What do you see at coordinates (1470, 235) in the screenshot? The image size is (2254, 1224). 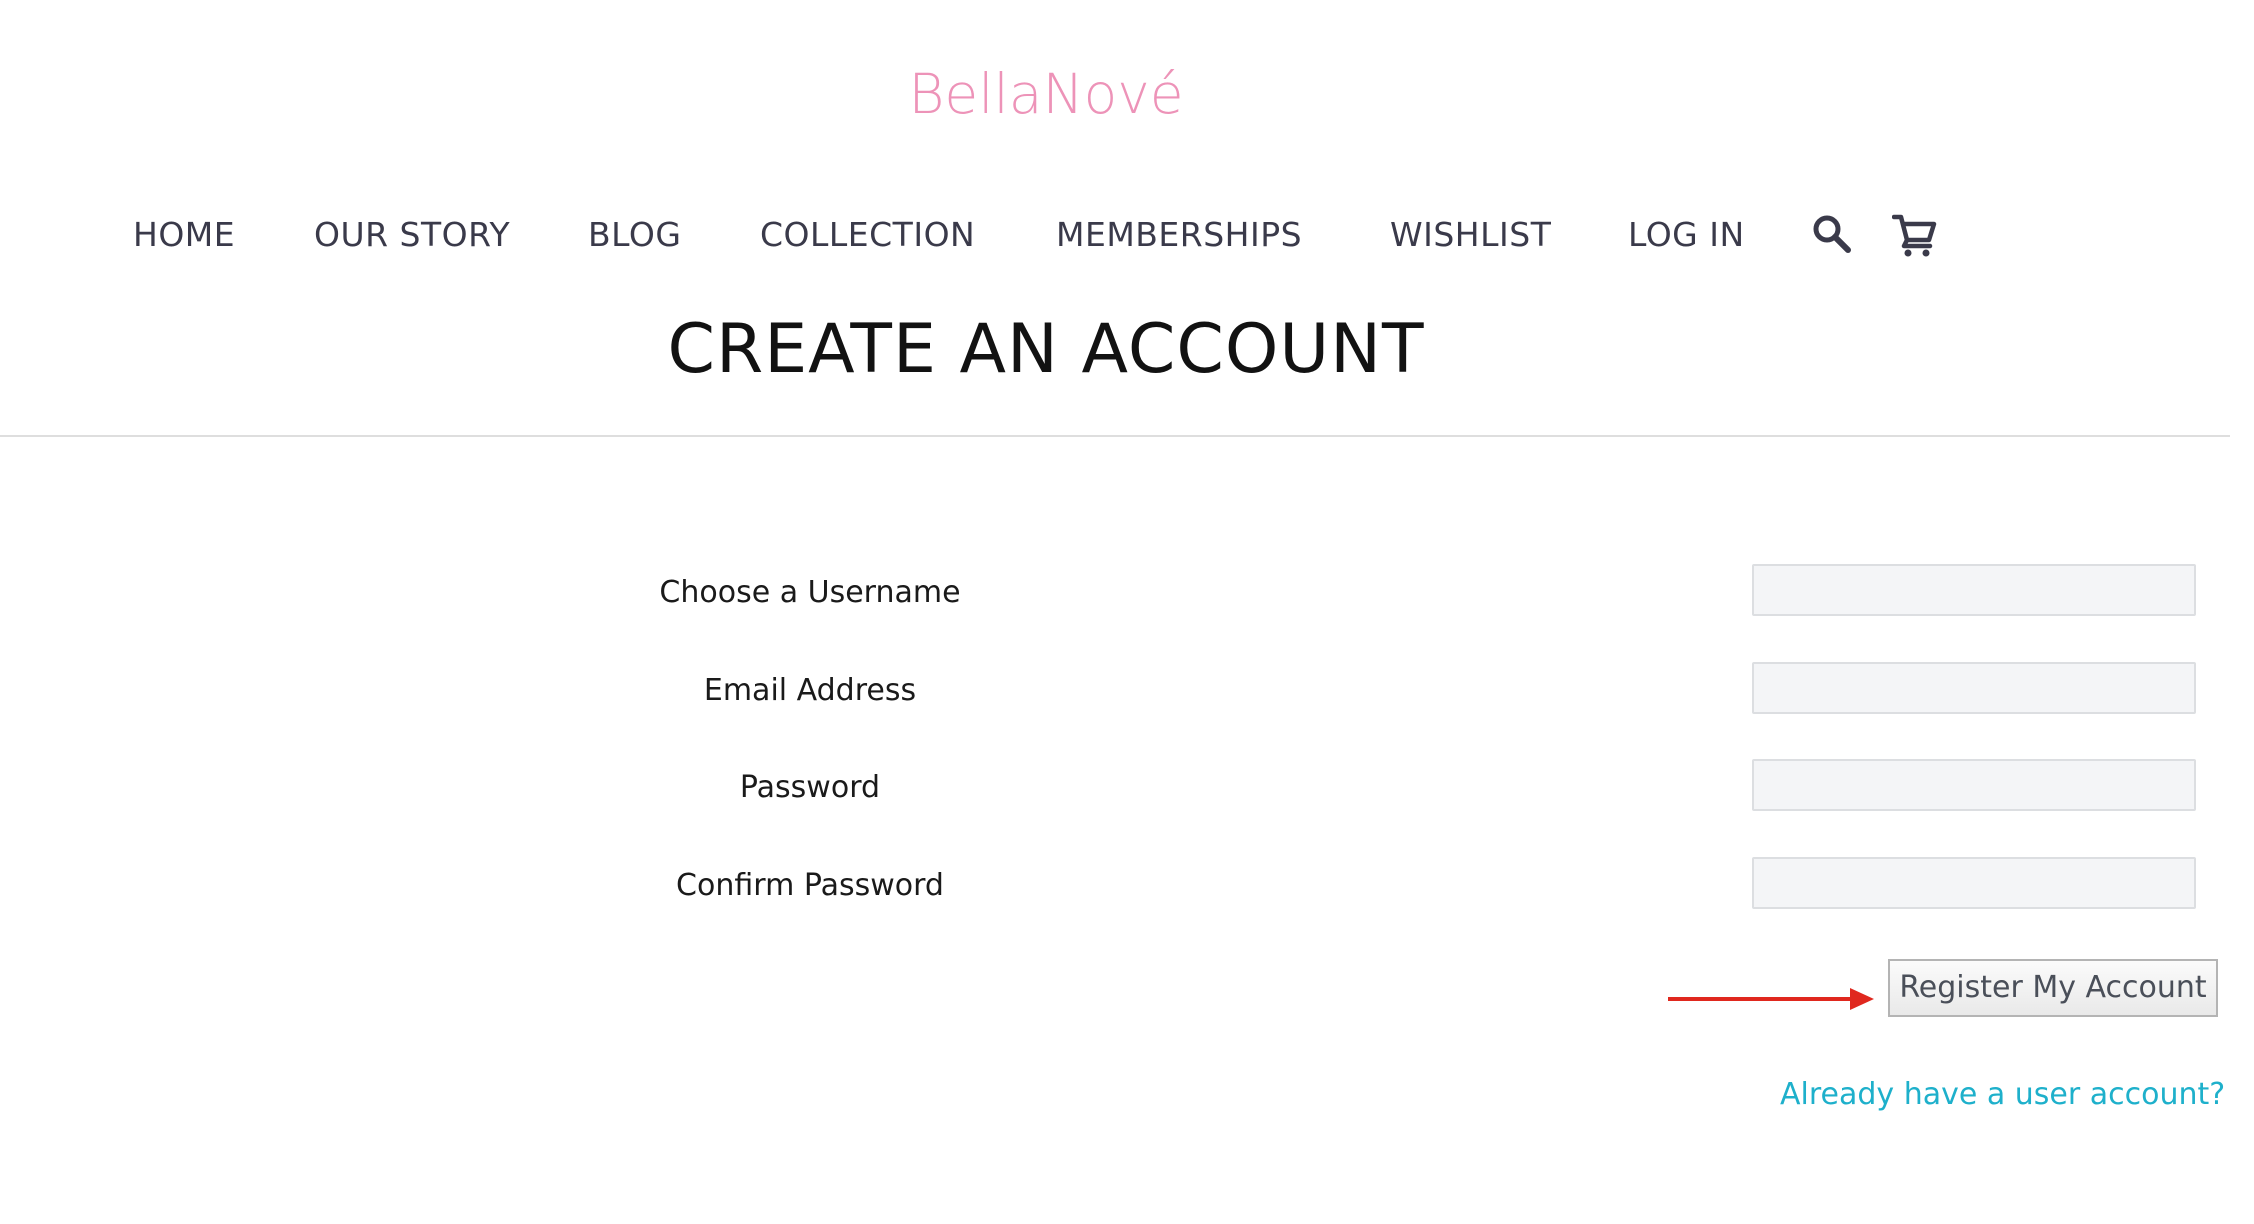 I see `nav-item-wishlist: WISHLIST` at bounding box center [1470, 235].